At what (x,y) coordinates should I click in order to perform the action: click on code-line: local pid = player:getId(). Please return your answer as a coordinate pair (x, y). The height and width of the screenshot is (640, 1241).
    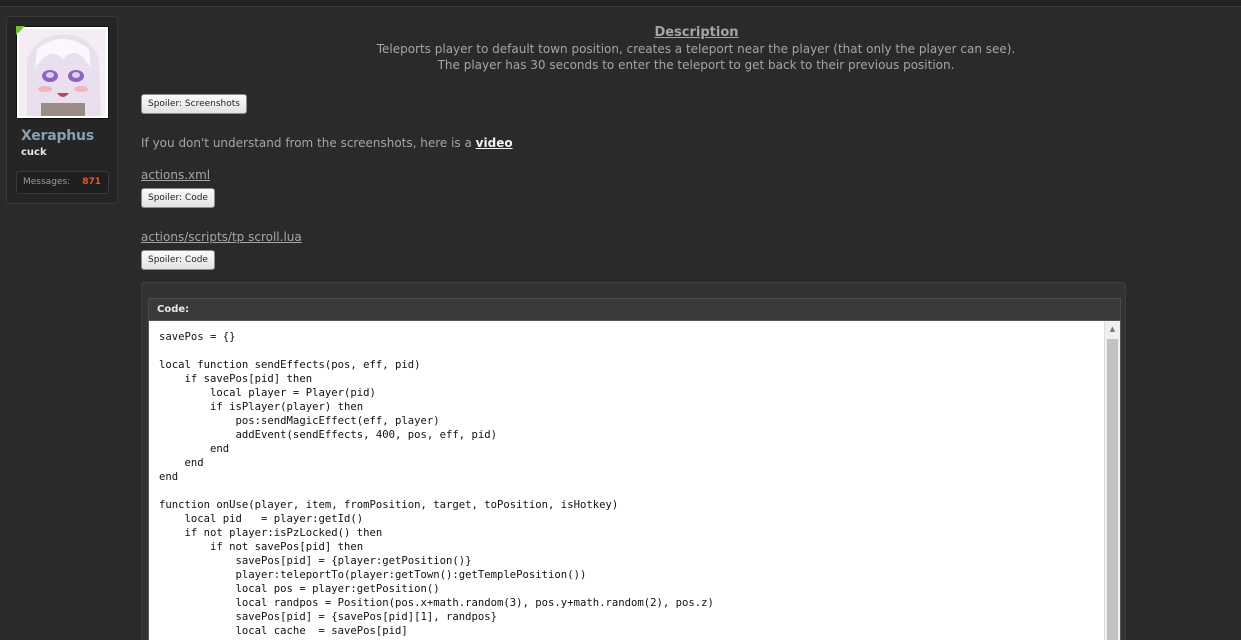
    Looking at the image, I should click on (261, 519).